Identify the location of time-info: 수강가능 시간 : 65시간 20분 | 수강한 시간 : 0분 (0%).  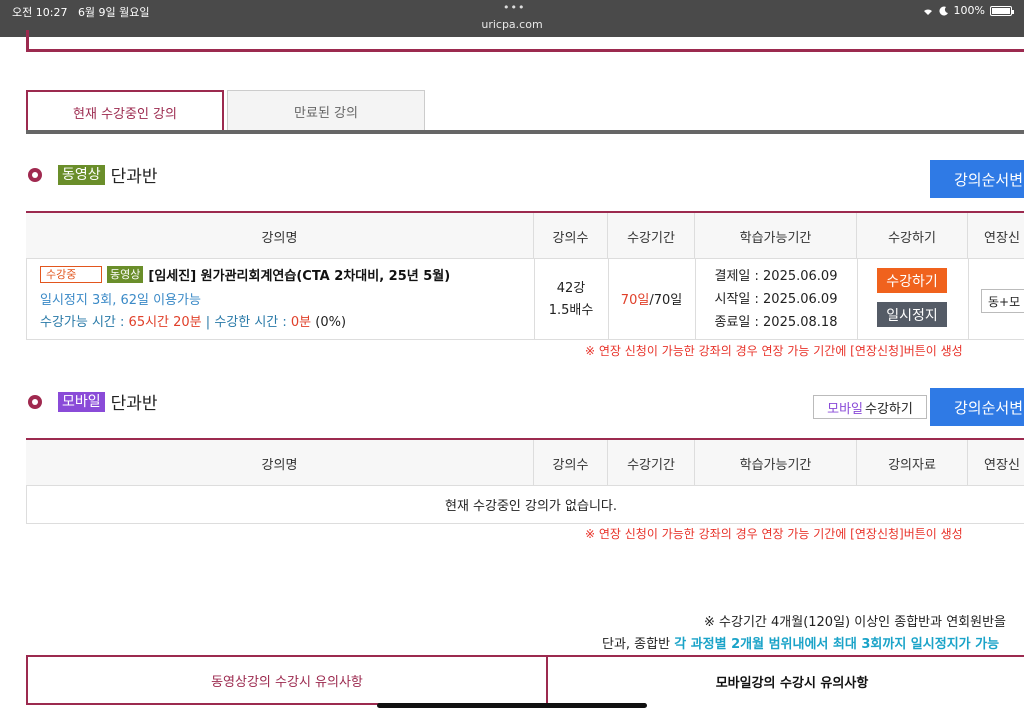
(193, 322).